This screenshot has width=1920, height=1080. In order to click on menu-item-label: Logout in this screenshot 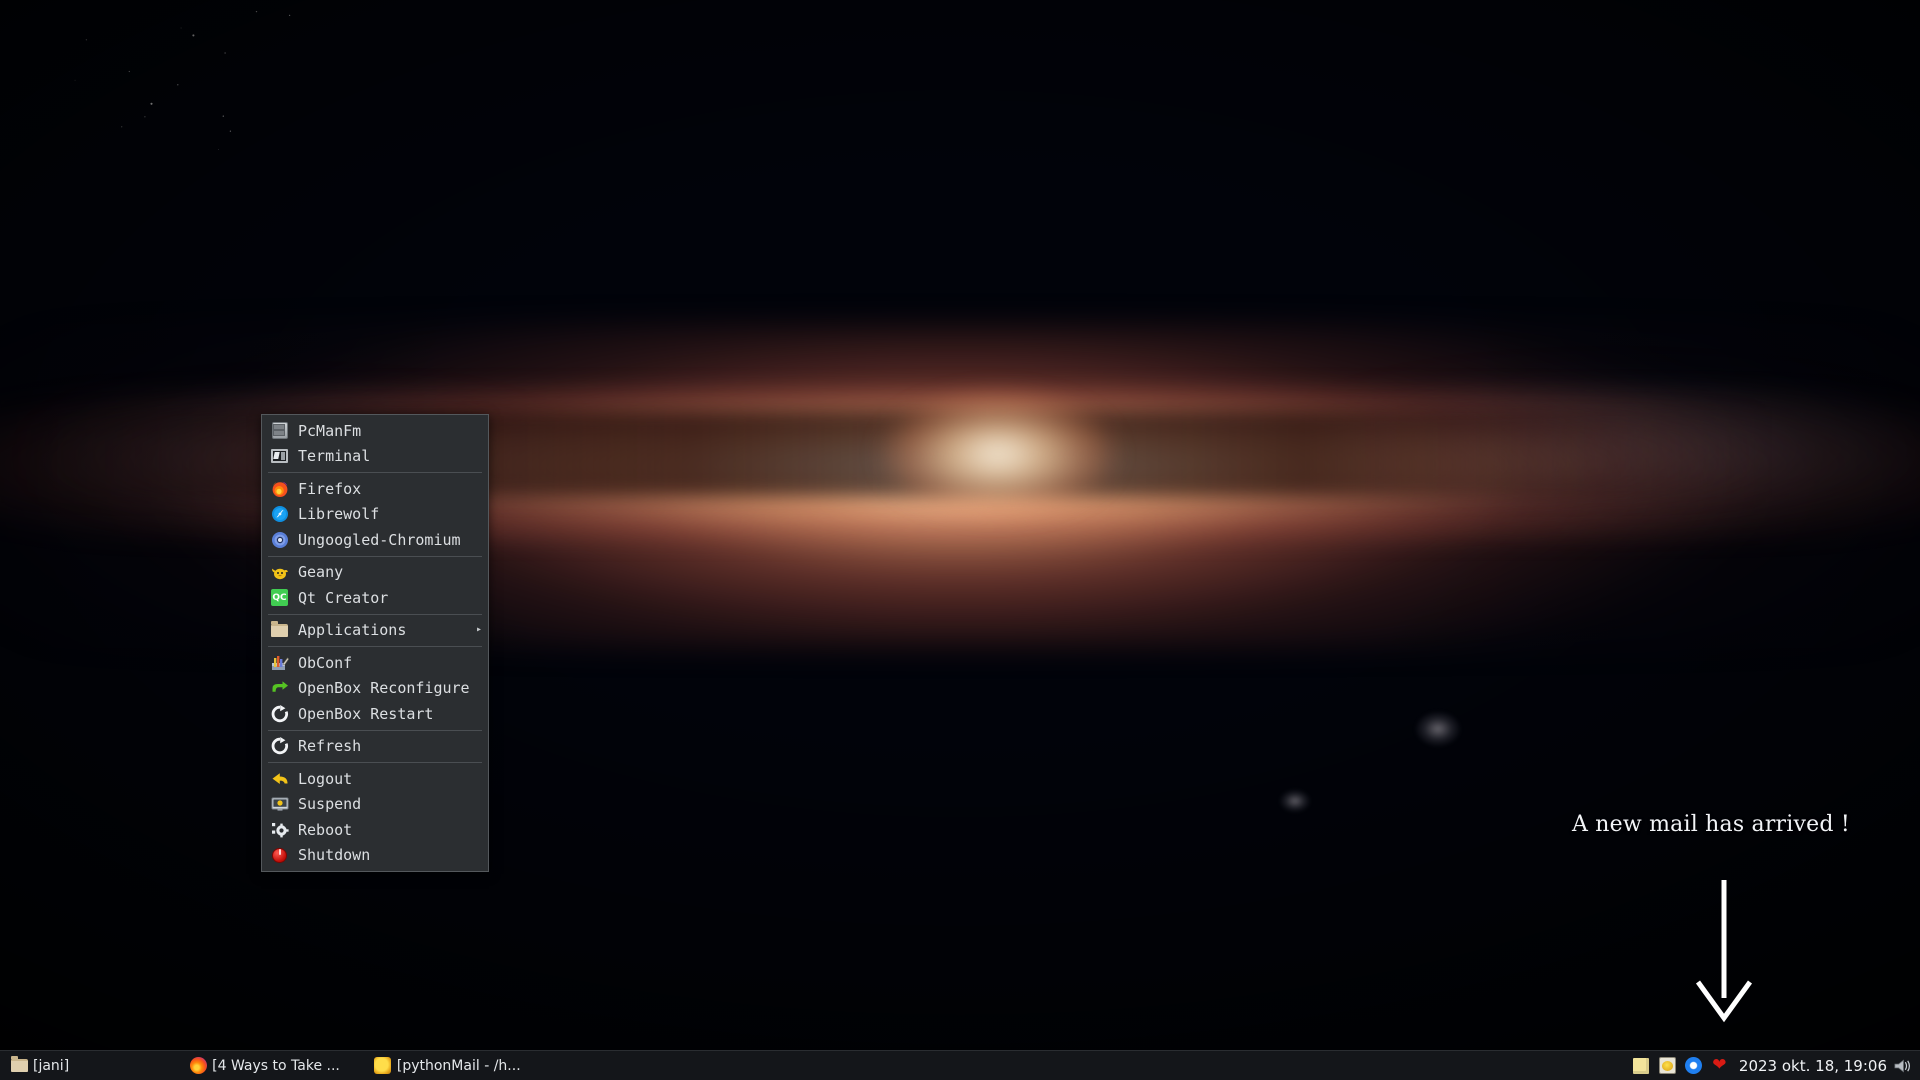, I will do `click(325, 778)`.